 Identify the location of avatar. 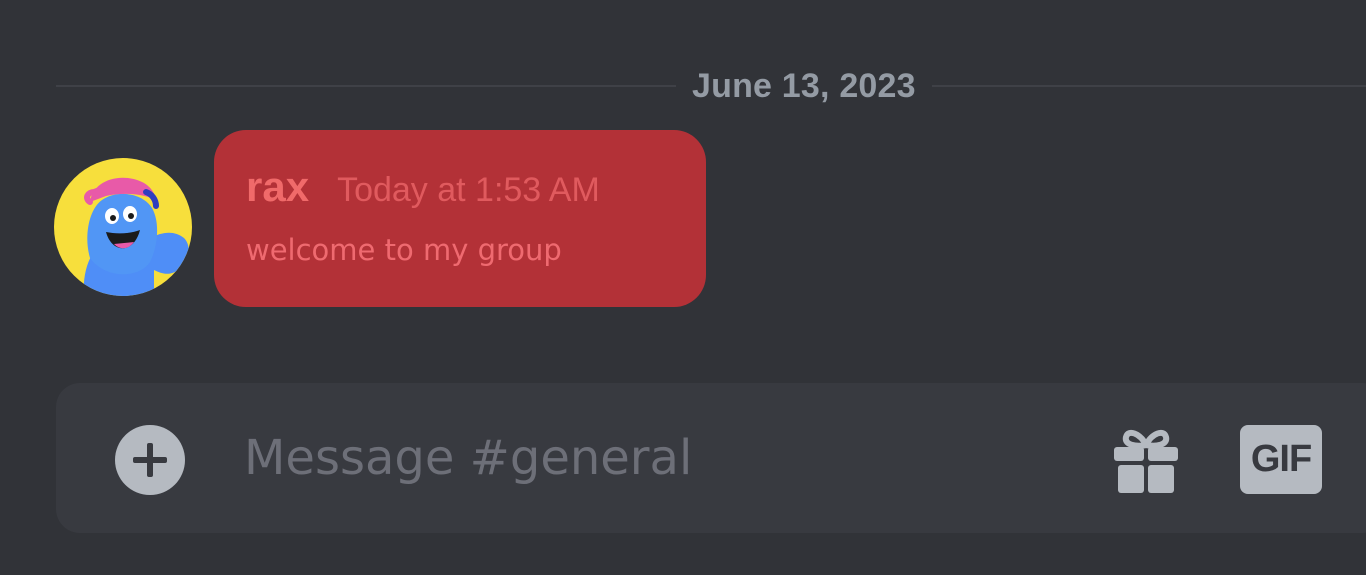
(123, 227).